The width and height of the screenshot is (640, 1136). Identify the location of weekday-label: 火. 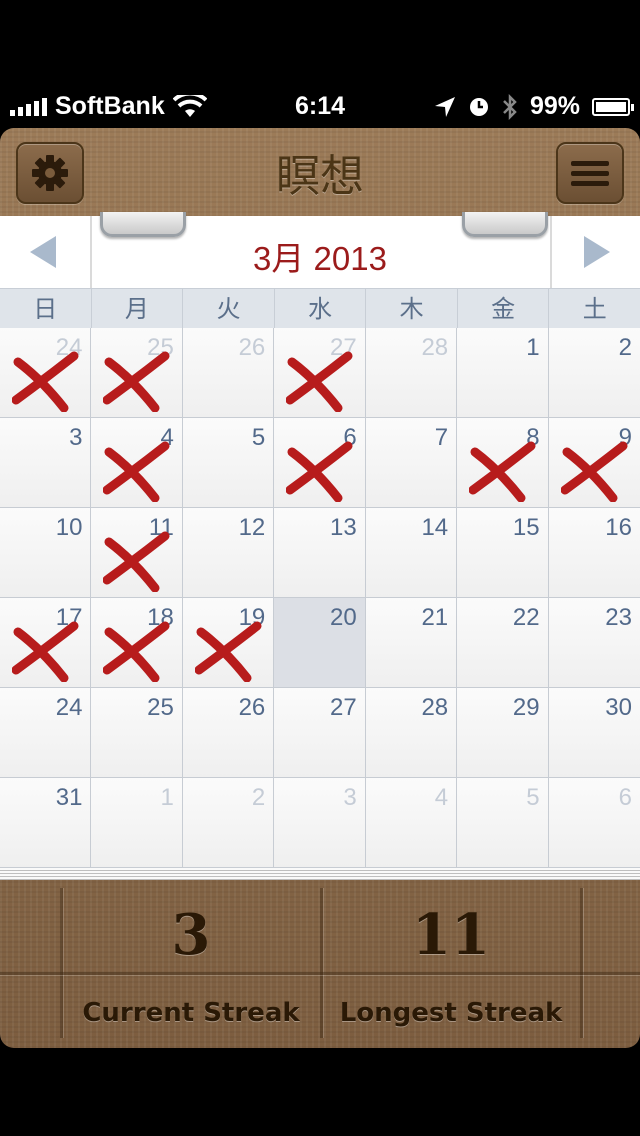
(229, 309).